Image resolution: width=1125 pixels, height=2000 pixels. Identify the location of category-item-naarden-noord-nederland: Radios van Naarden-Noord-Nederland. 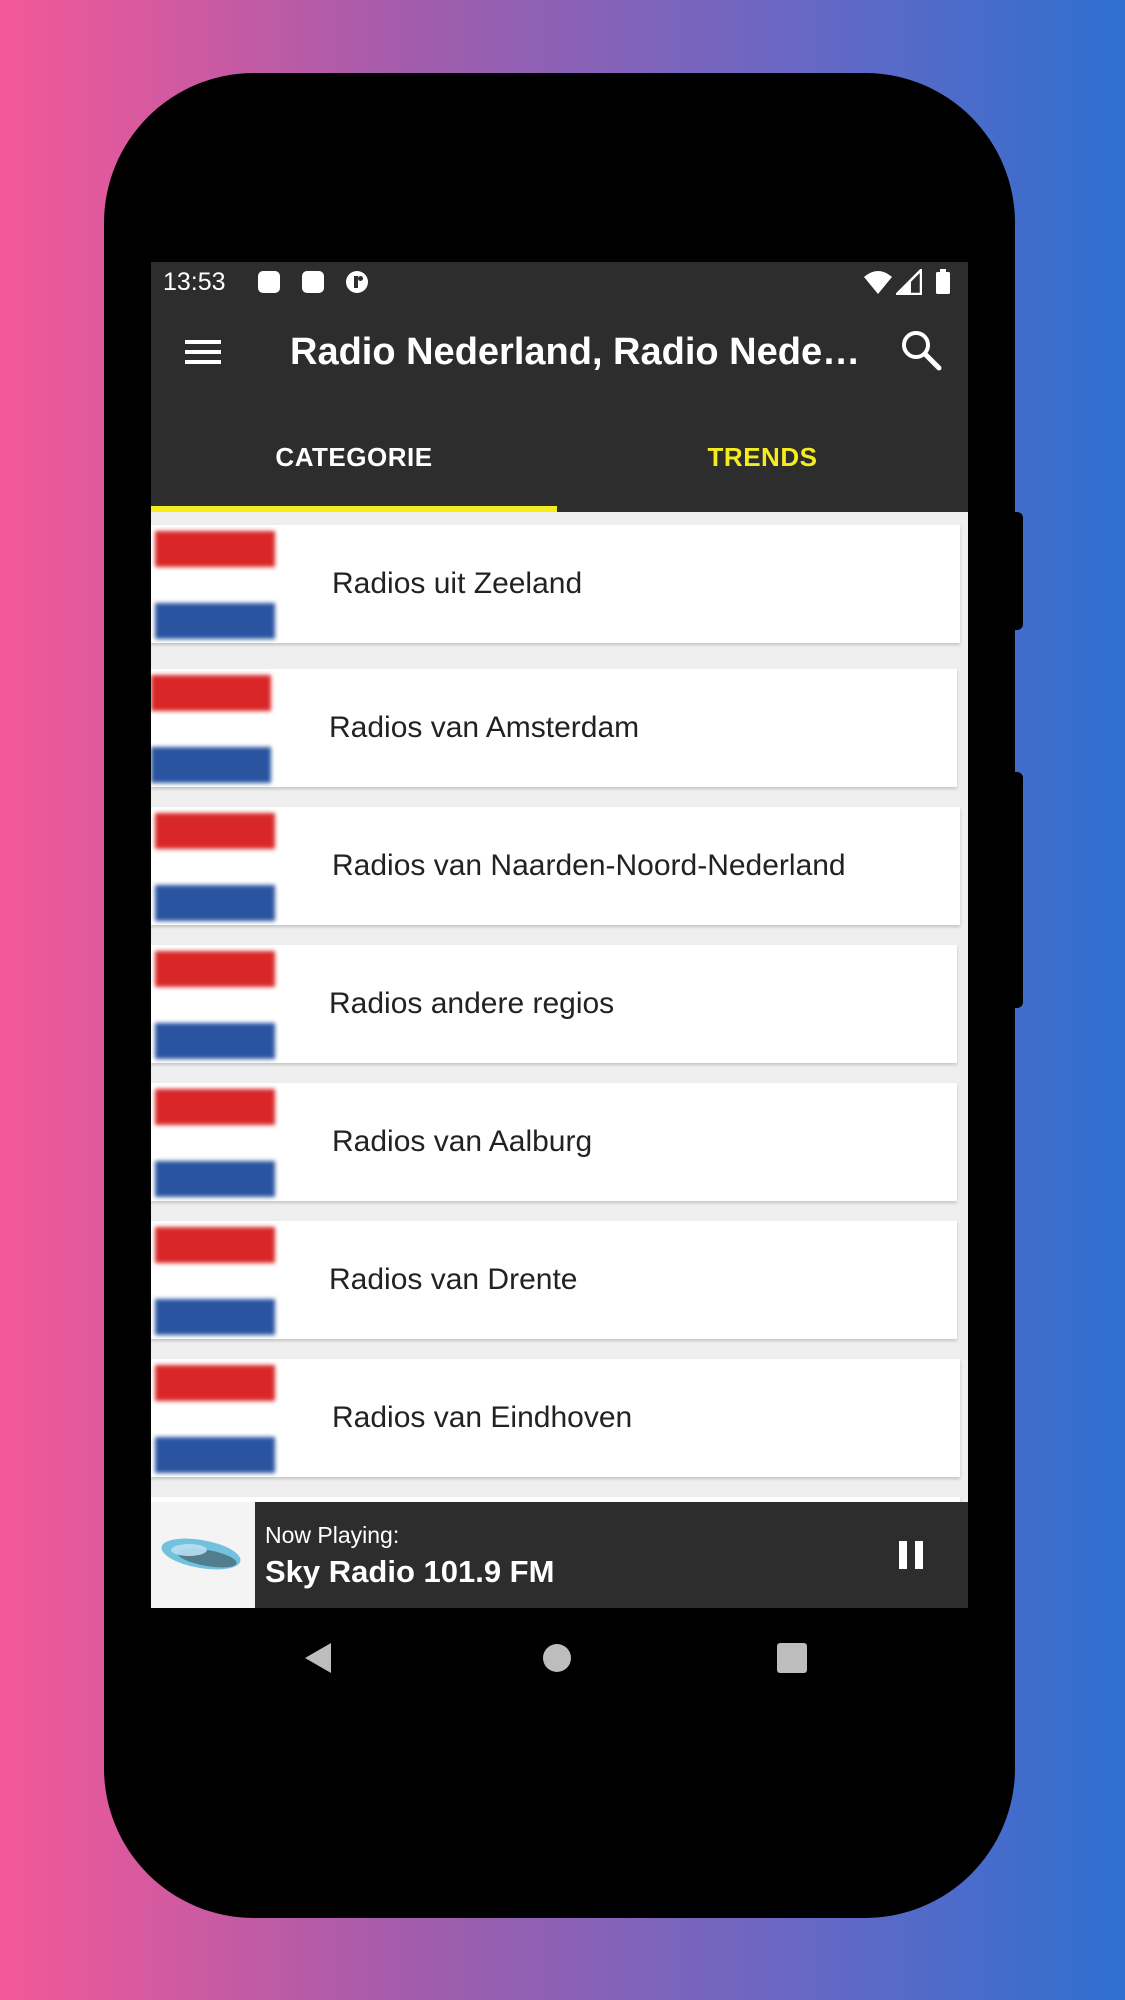
(555, 866).